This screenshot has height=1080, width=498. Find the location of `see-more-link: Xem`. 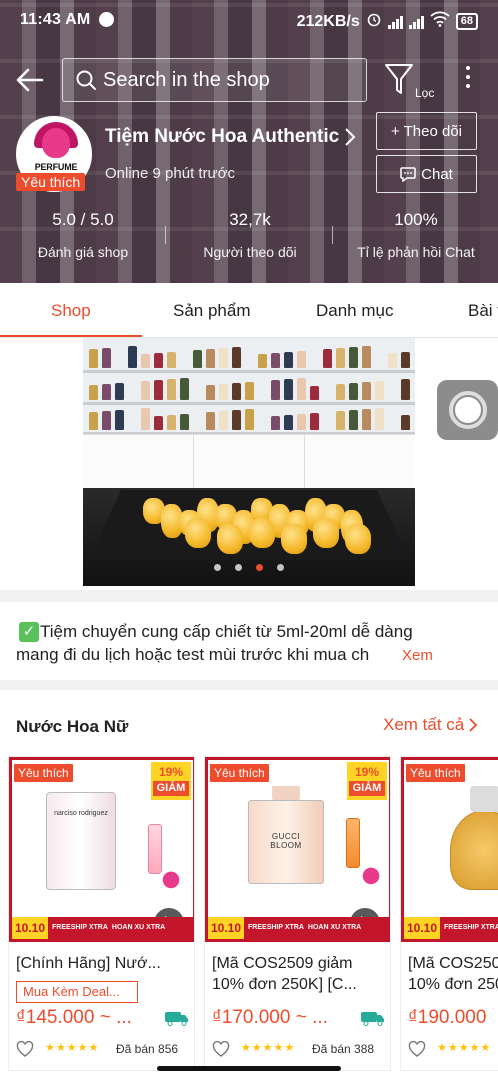

see-more-link: Xem is located at coordinates (417, 655).